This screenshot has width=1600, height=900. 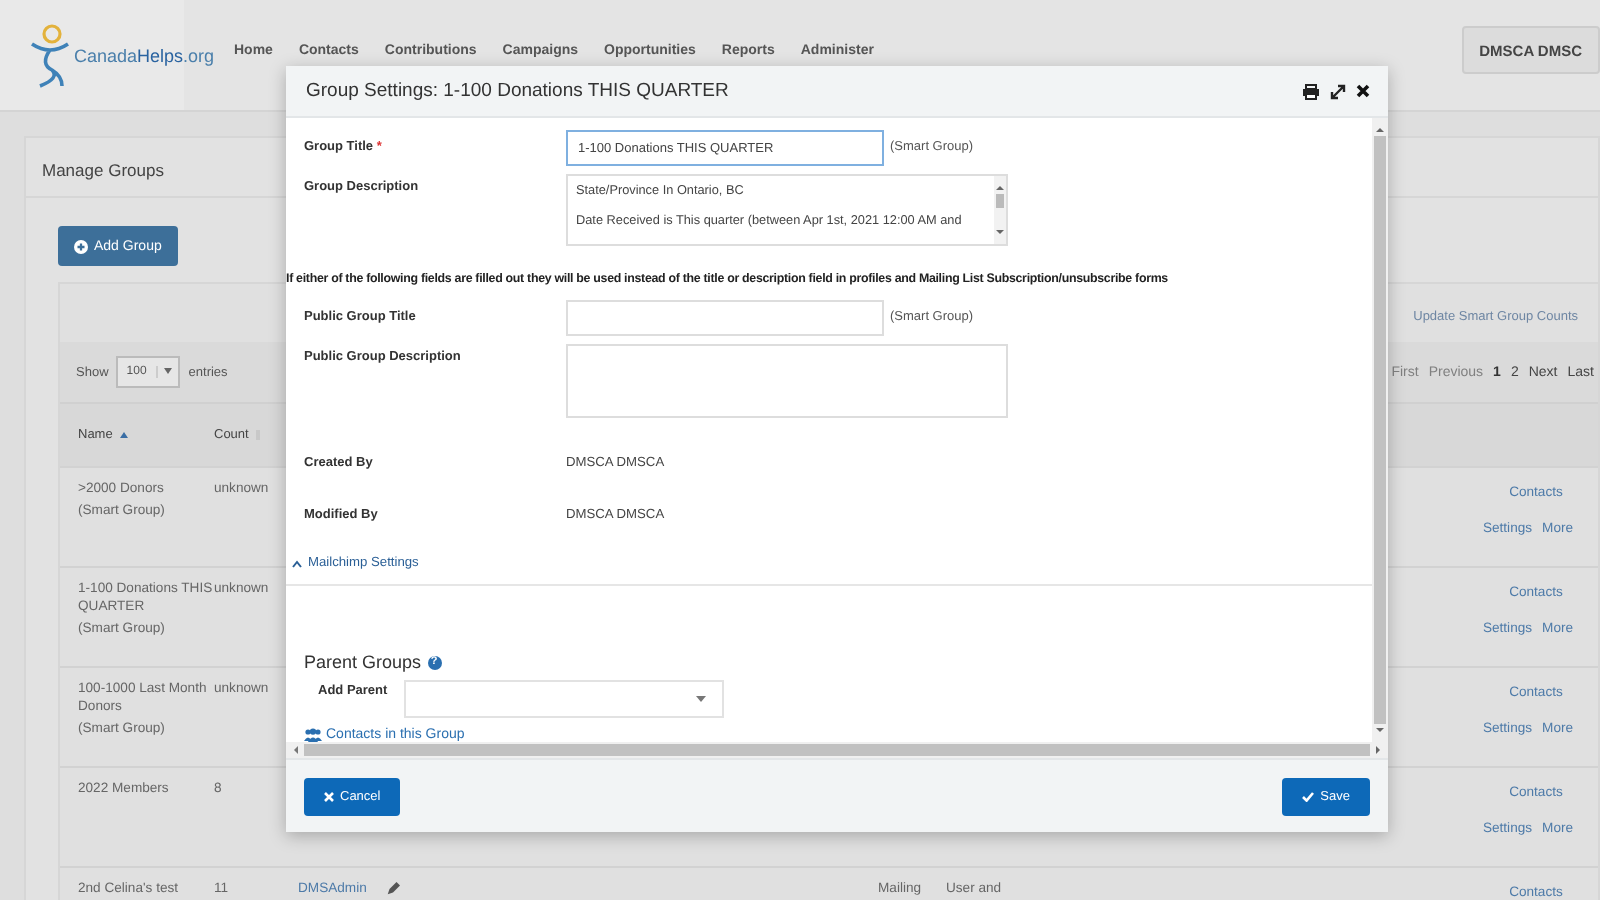 I want to click on expand-icon, so click(x=1338, y=91).